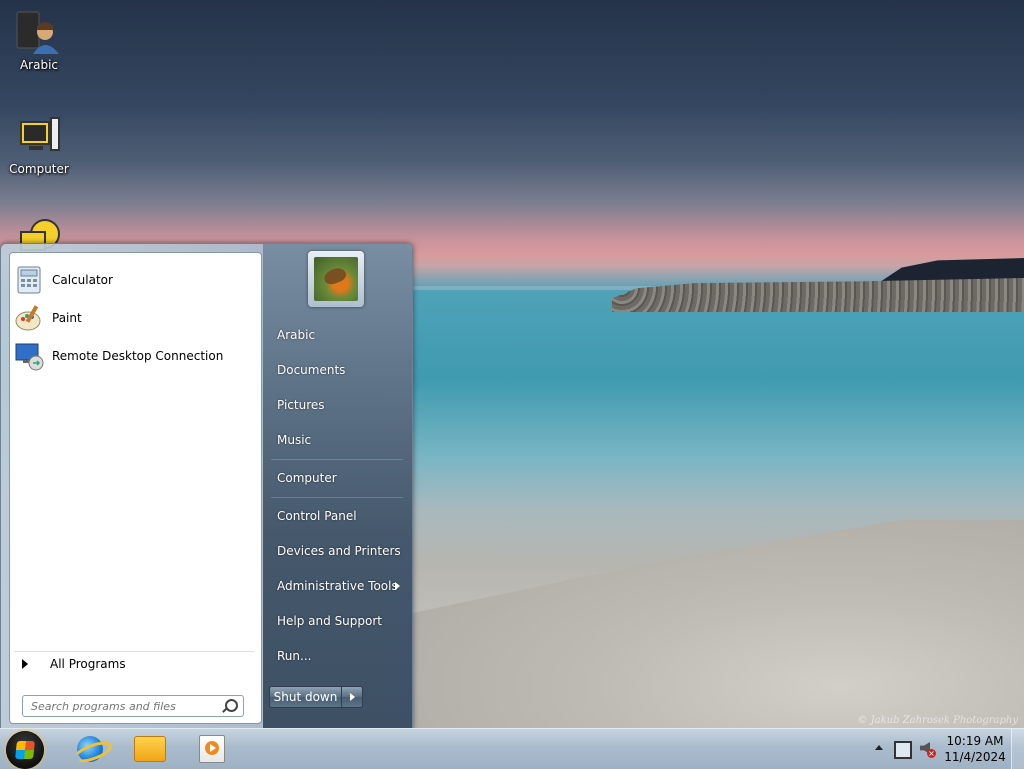 This screenshot has width=1024, height=769. Describe the element at coordinates (88, 664) in the screenshot. I see `all-programs-label: All Programs` at that location.